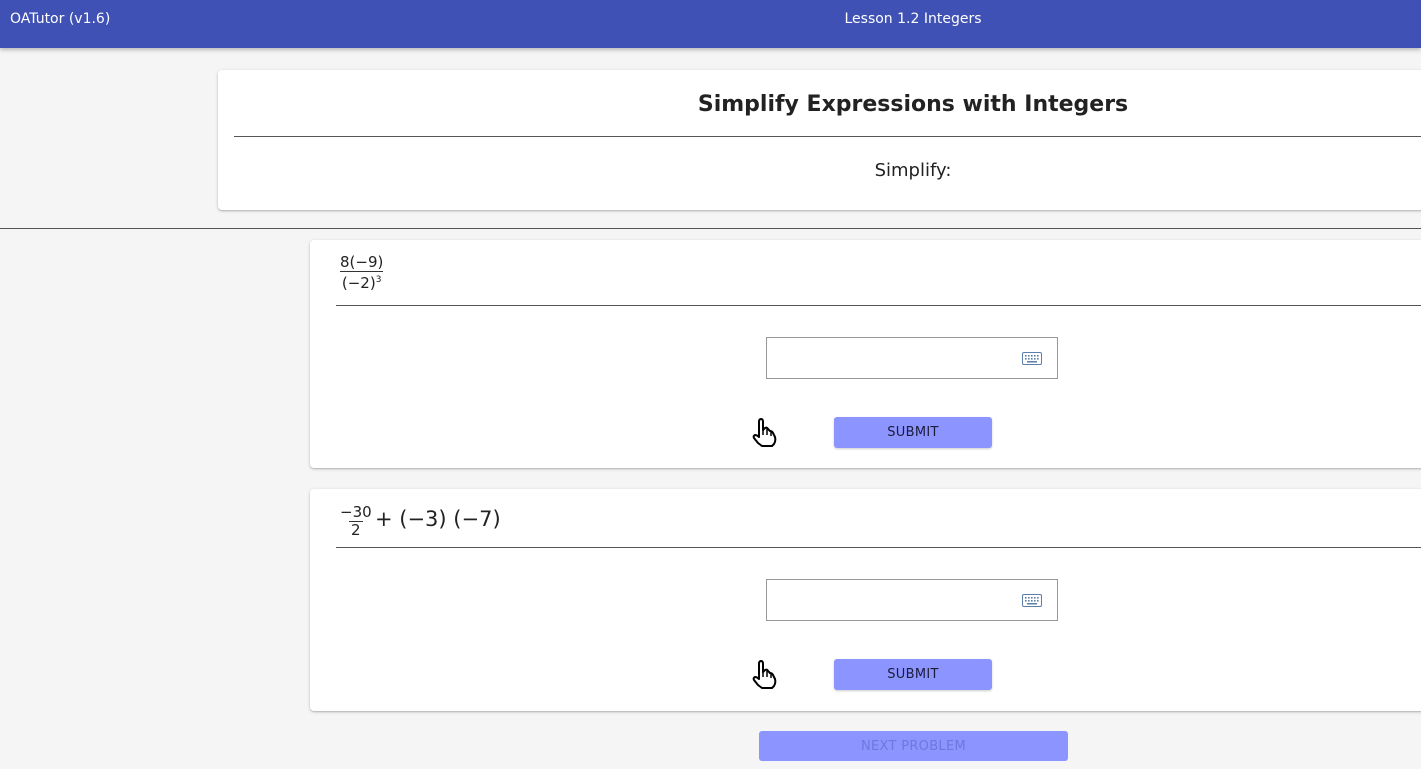 The image size is (1421, 769). What do you see at coordinates (913, 19) in the screenshot?
I see `lesson-title: Lesson 1.2 Integers` at bounding box center [913, 19].